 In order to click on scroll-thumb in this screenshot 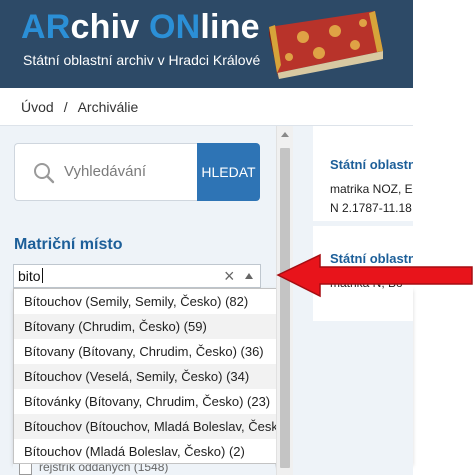, I will do `click(285, 308)`.